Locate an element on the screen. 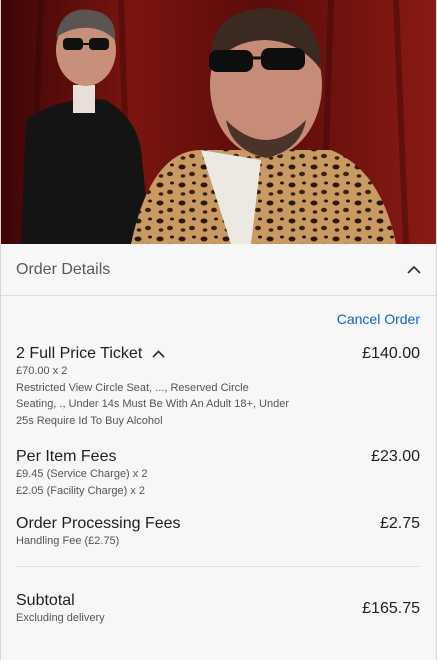 Image resolution: width=437 pixels, height=660 pixels. order-details-title: Order Details is located at coordinates (63, 269).